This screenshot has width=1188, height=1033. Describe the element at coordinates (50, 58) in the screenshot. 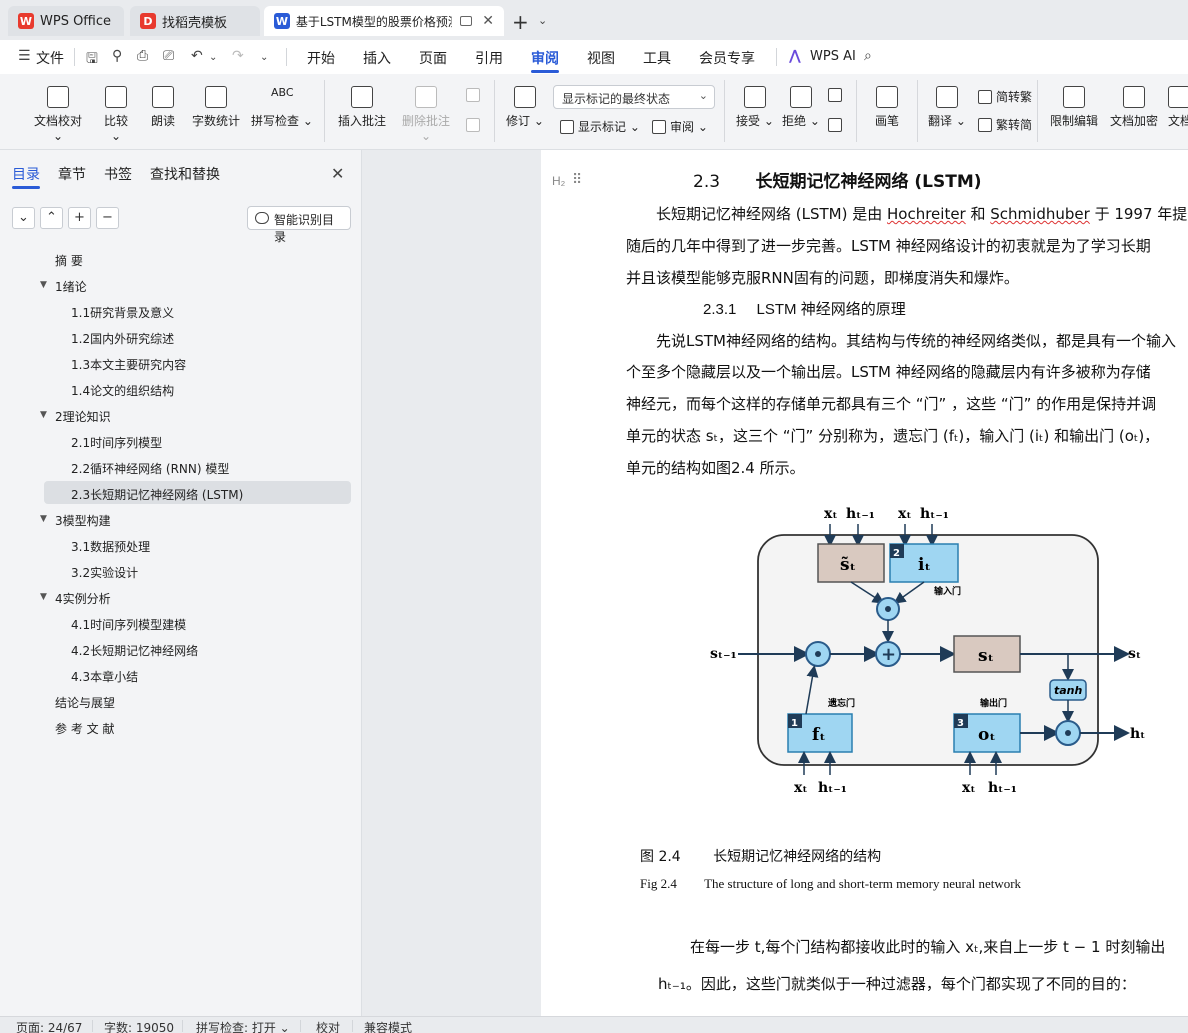

I see `menu-file: 文件` at that location.